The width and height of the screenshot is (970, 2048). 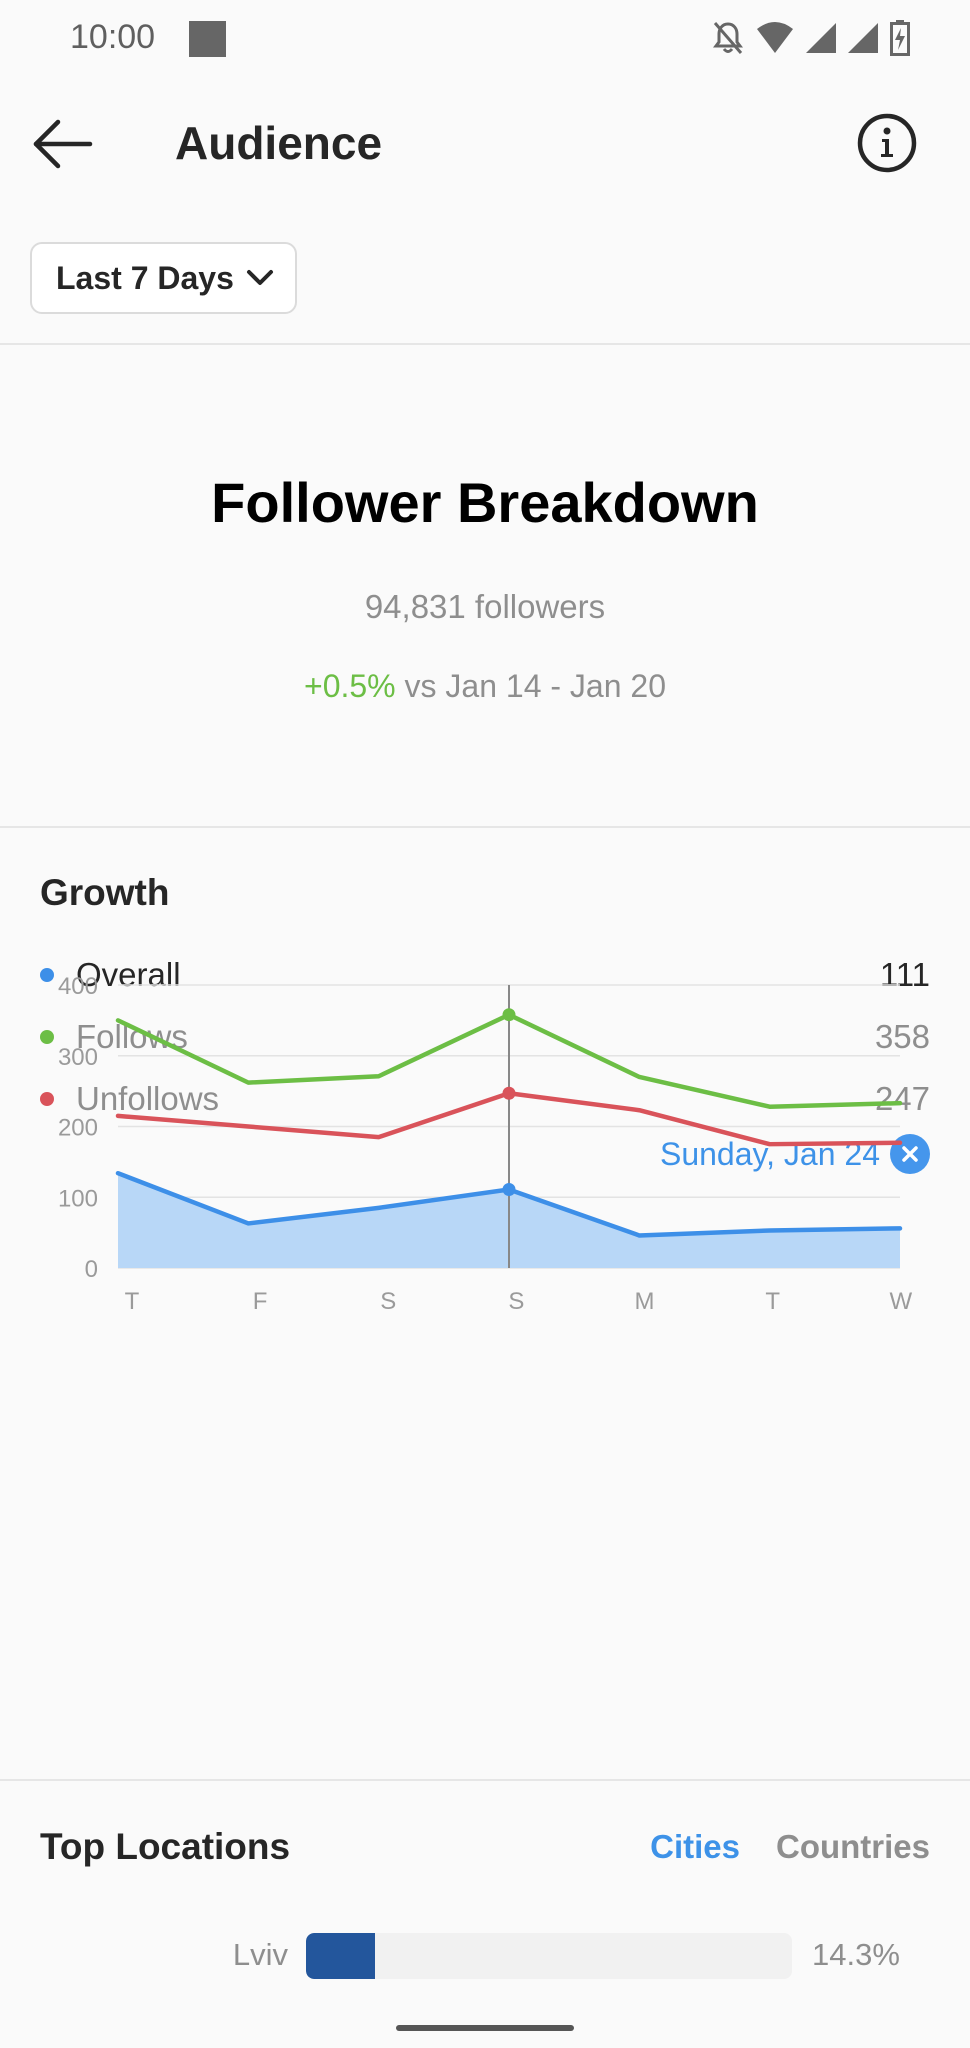 I want to click on home-indicator, so click(x=485, y=2028).